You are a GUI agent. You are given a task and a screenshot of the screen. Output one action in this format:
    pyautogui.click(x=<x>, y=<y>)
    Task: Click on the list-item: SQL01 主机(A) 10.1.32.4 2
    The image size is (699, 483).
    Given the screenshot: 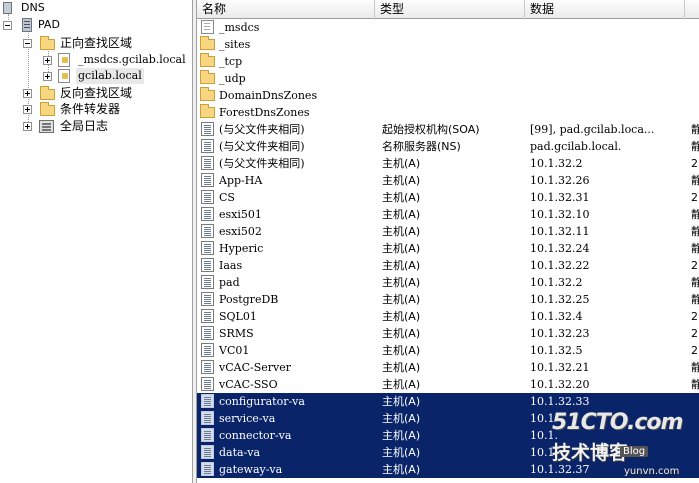 What is the action you would take?
    pyautogui.click(x=448, y=316)
    